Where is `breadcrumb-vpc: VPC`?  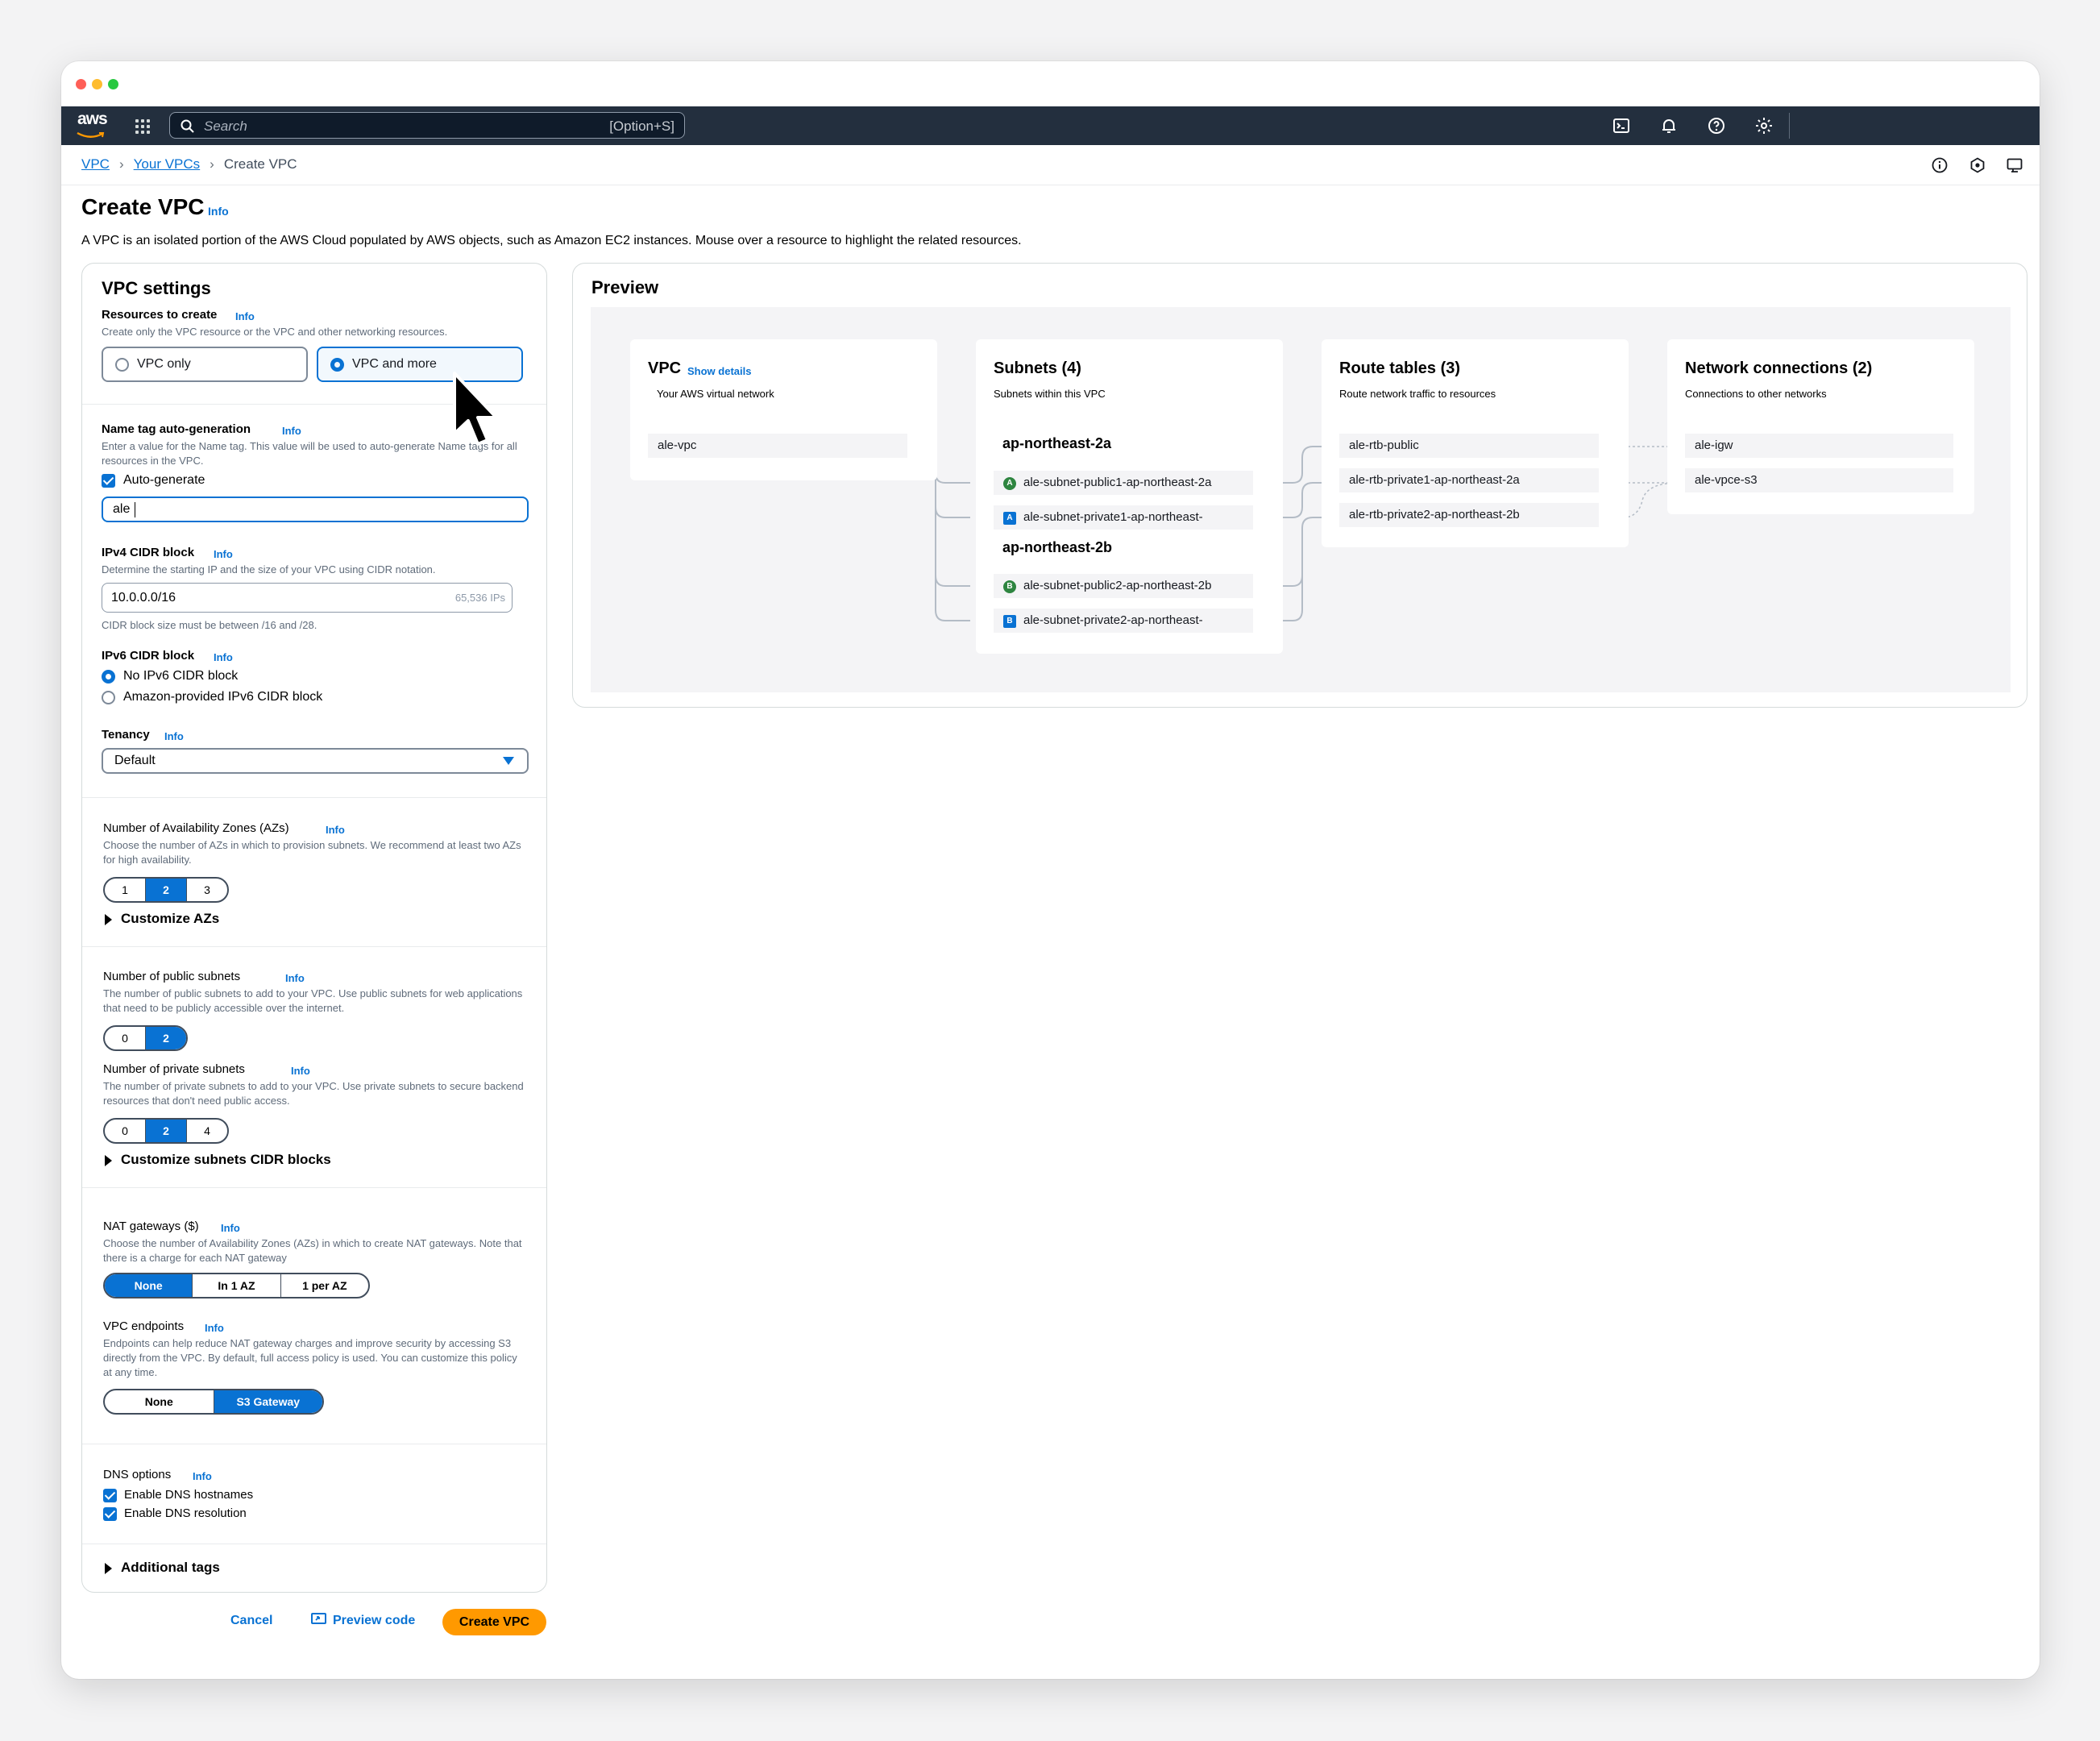
breadcrumb-vpc: VPC is located at coordinates (95, 164).